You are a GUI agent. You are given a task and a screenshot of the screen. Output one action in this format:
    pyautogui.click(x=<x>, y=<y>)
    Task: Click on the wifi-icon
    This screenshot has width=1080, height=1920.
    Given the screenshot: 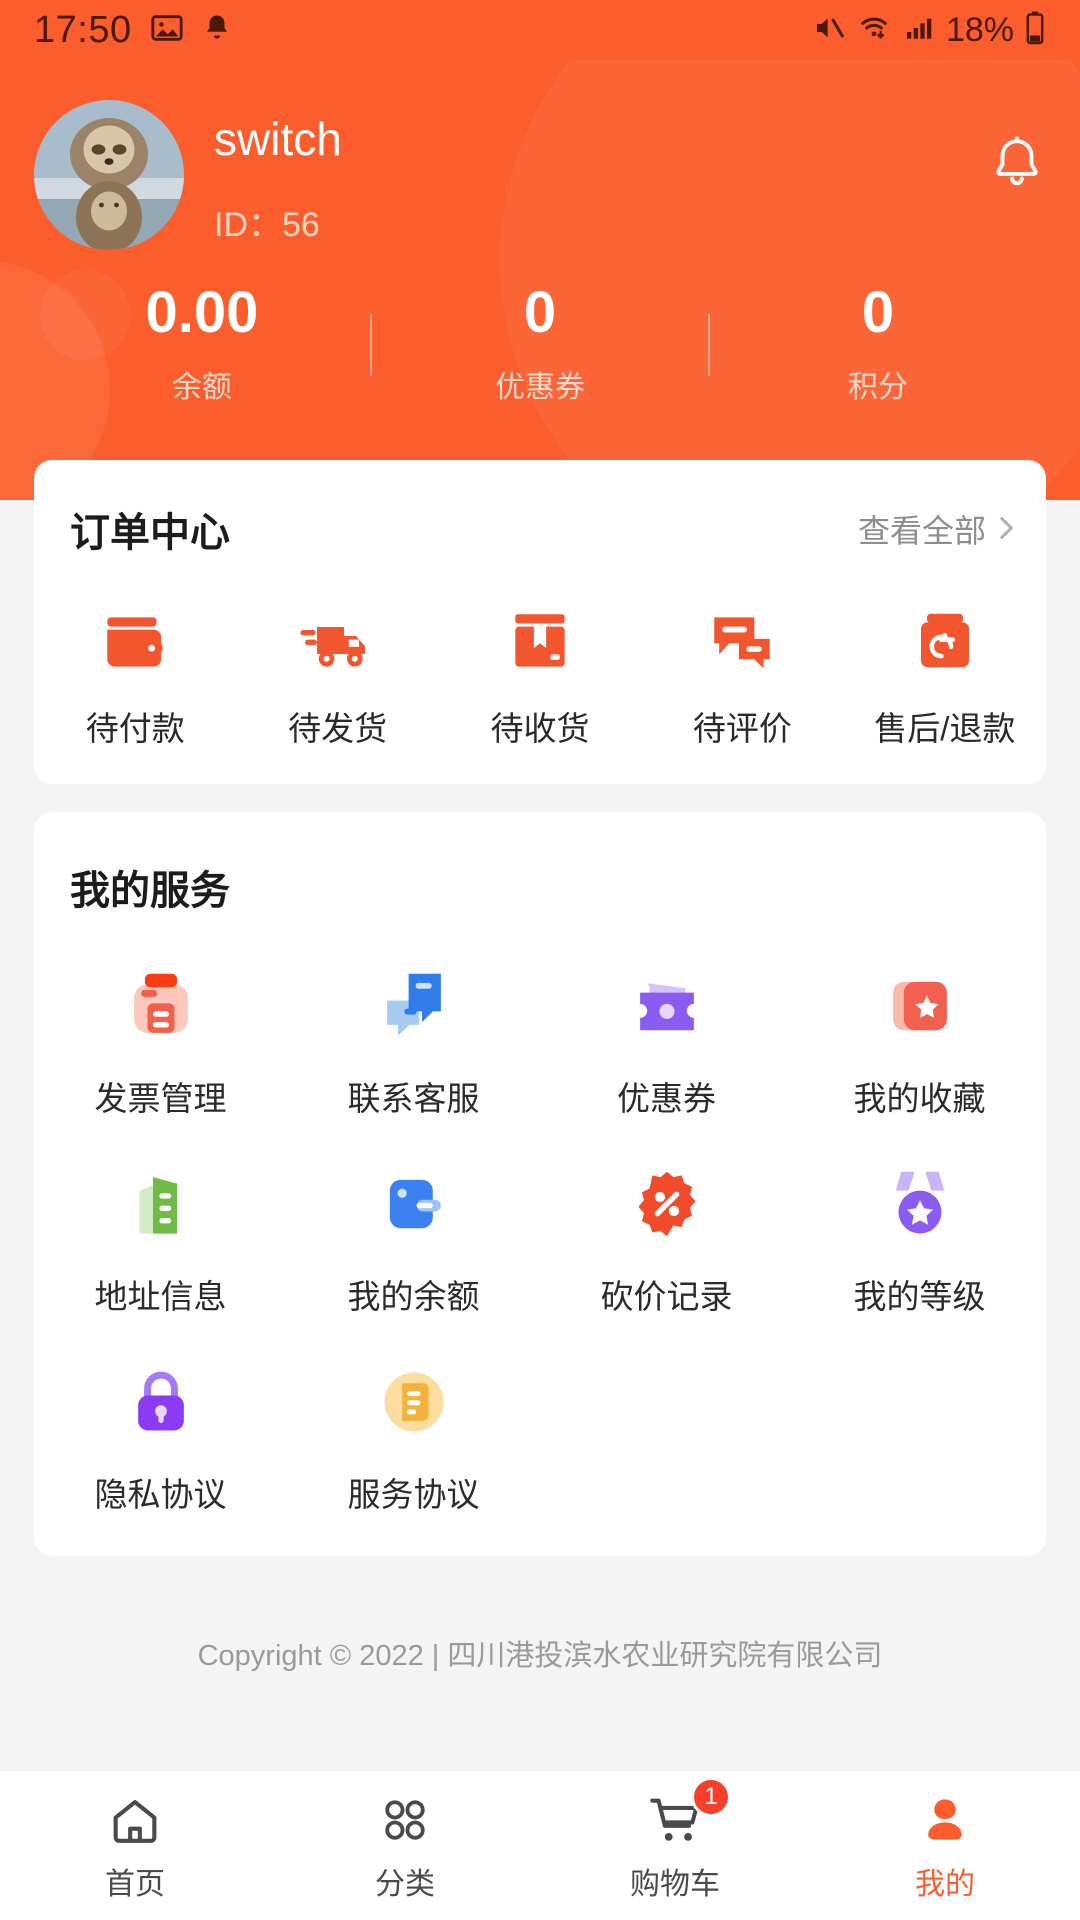 What is the action you would take?
    pyautogui.click(x=874, y=30)
    